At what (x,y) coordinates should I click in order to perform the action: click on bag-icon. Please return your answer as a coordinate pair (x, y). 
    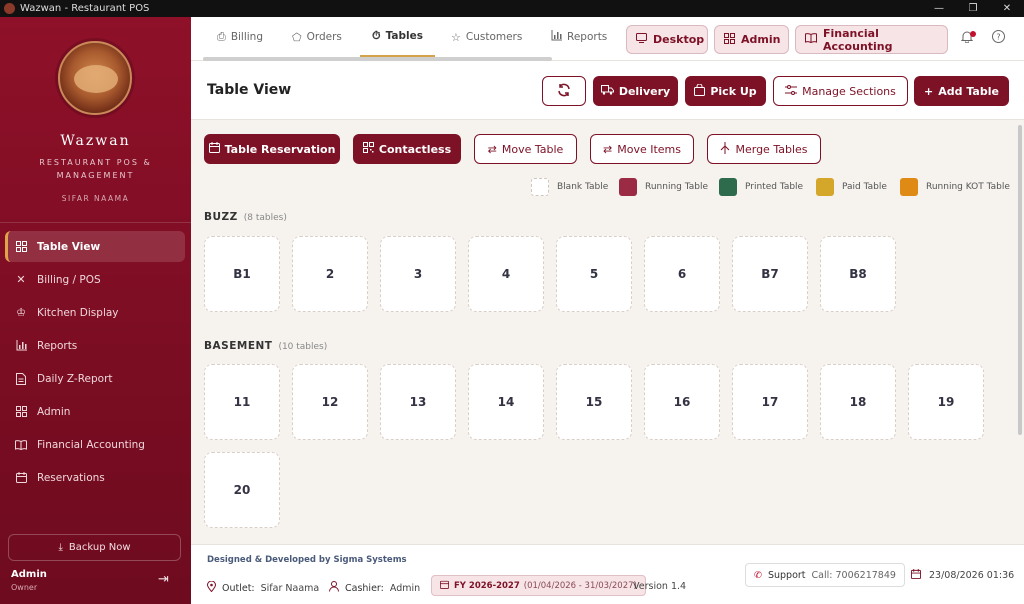
    Looking at the image, I should click on (700, 91).